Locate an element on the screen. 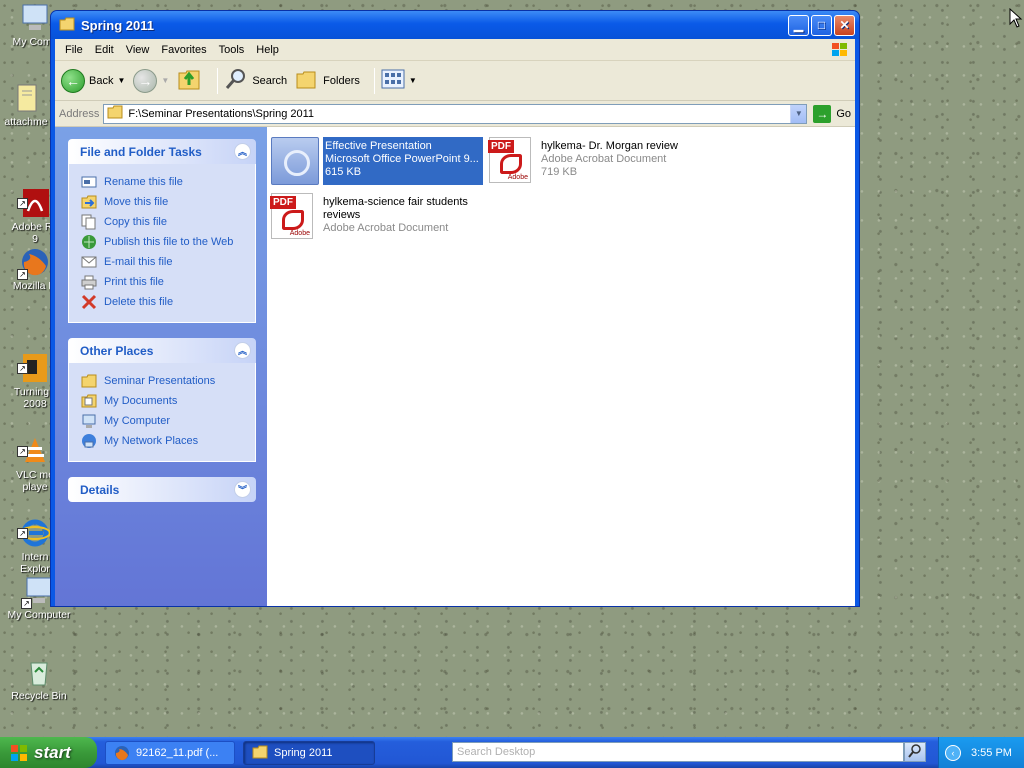  task-delete: Delete this file is located at coordinates (163, 302).